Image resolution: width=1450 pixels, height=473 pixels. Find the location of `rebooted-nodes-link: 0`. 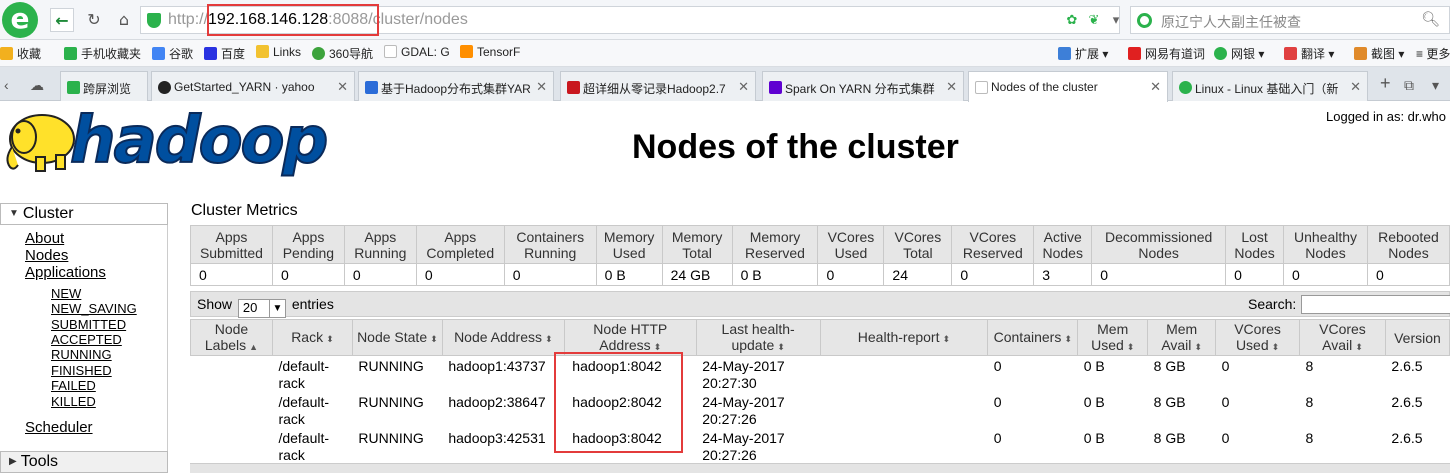

rebooted-nodes-link: 0 is located at coordinates (1380, 275).